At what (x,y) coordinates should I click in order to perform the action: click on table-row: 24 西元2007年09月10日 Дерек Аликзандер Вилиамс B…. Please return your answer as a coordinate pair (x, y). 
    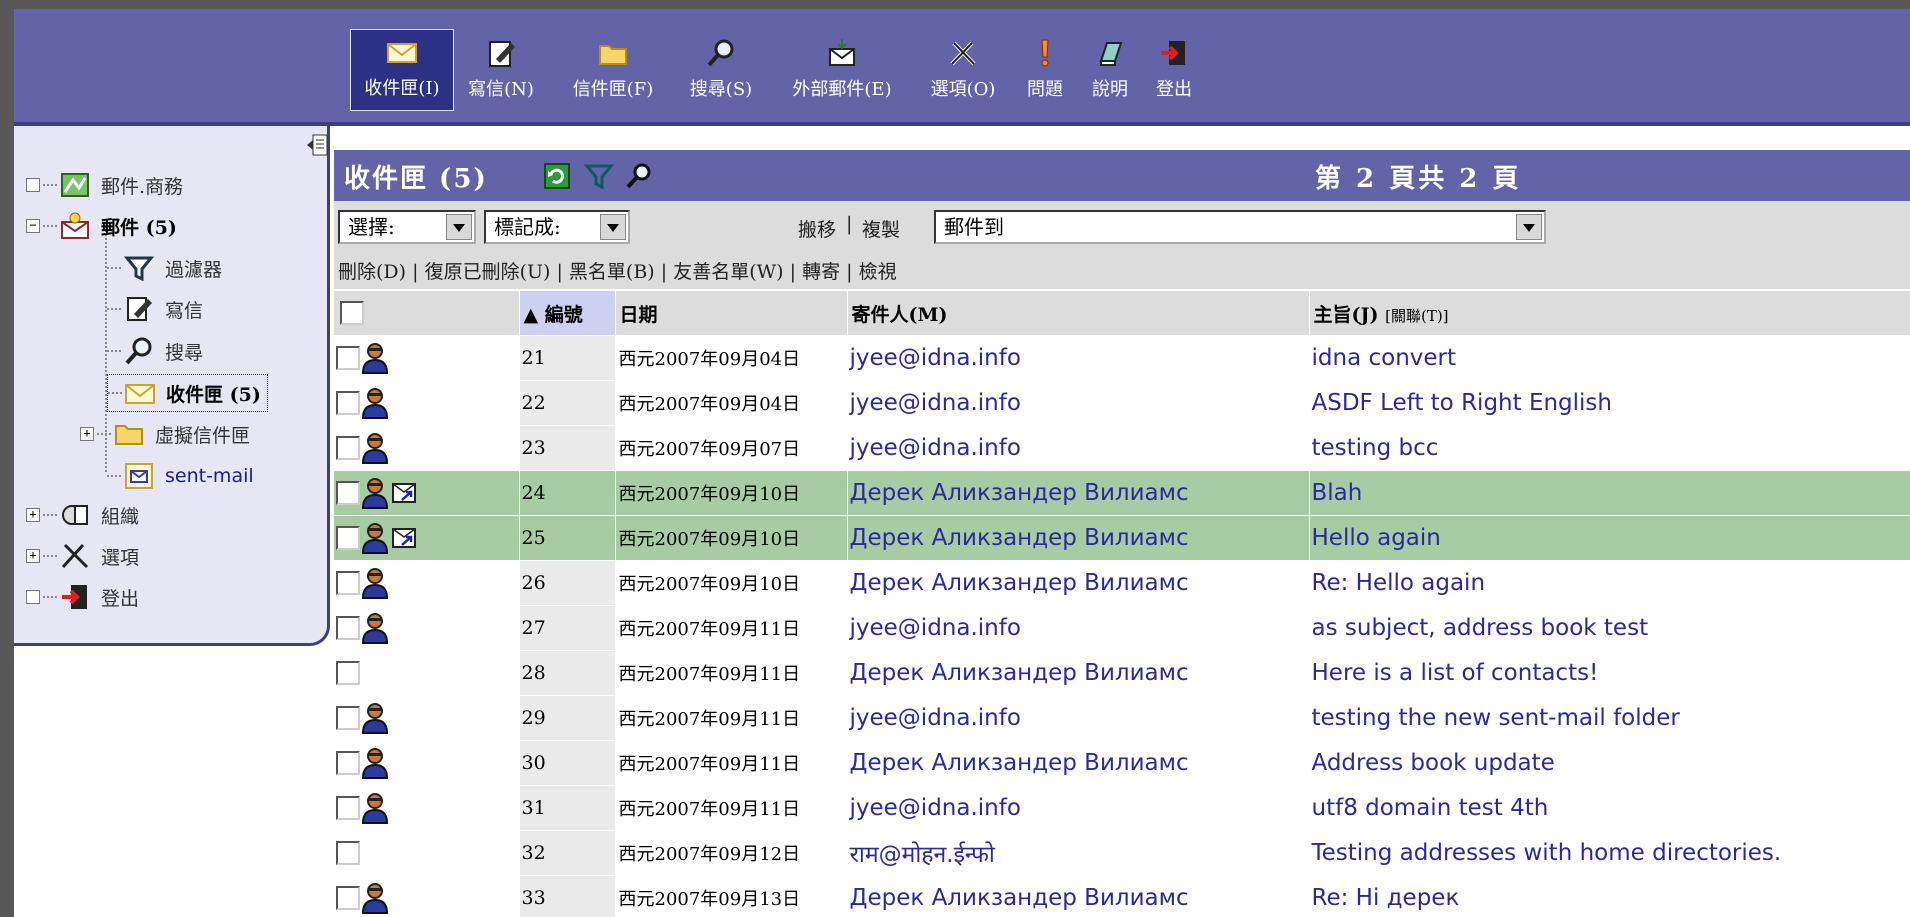
    Looking at the image, I should click on (1122, 493).